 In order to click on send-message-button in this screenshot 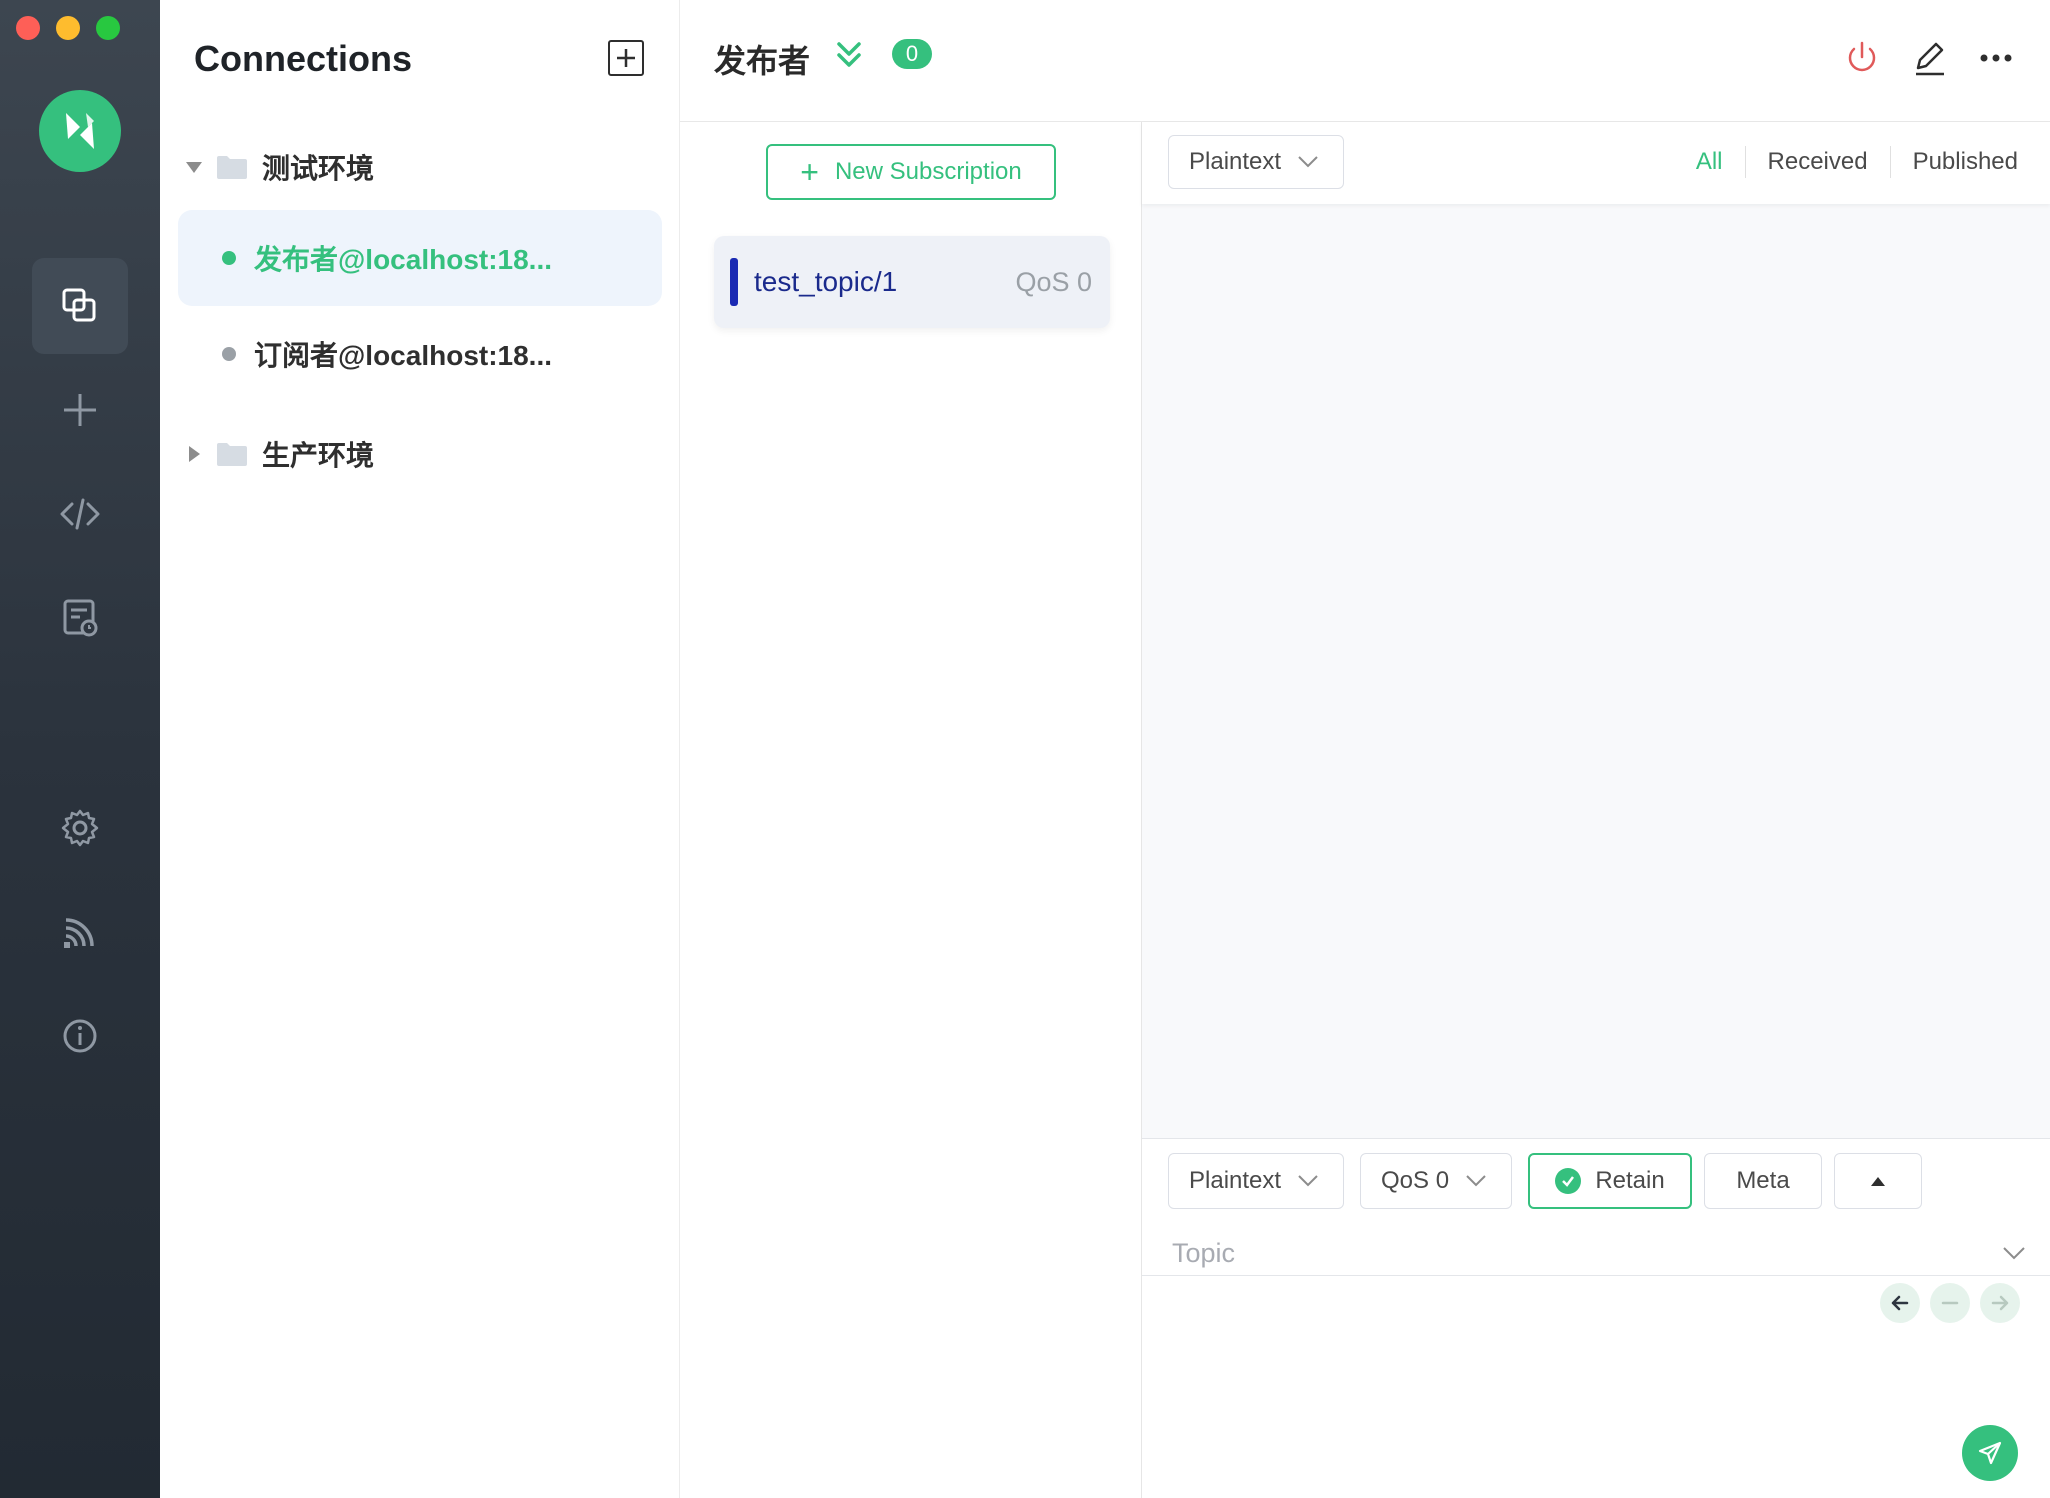, I will do `click(1990, 1453)`.